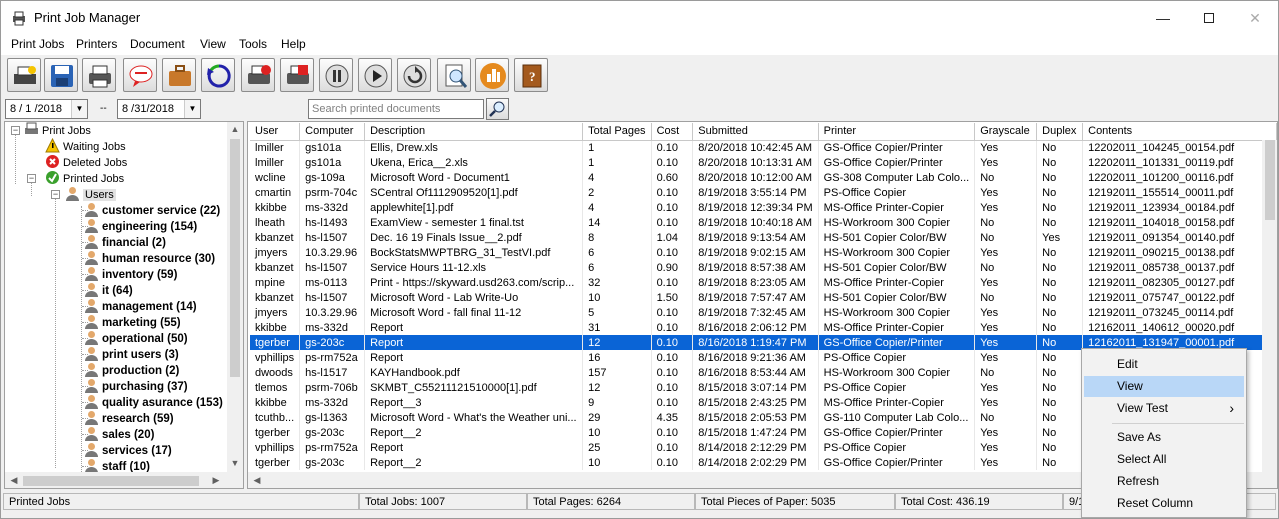 The height and width of the screenshot is (519, 1279). I want to click on column-header: Grayscale, so click(1006, 132).